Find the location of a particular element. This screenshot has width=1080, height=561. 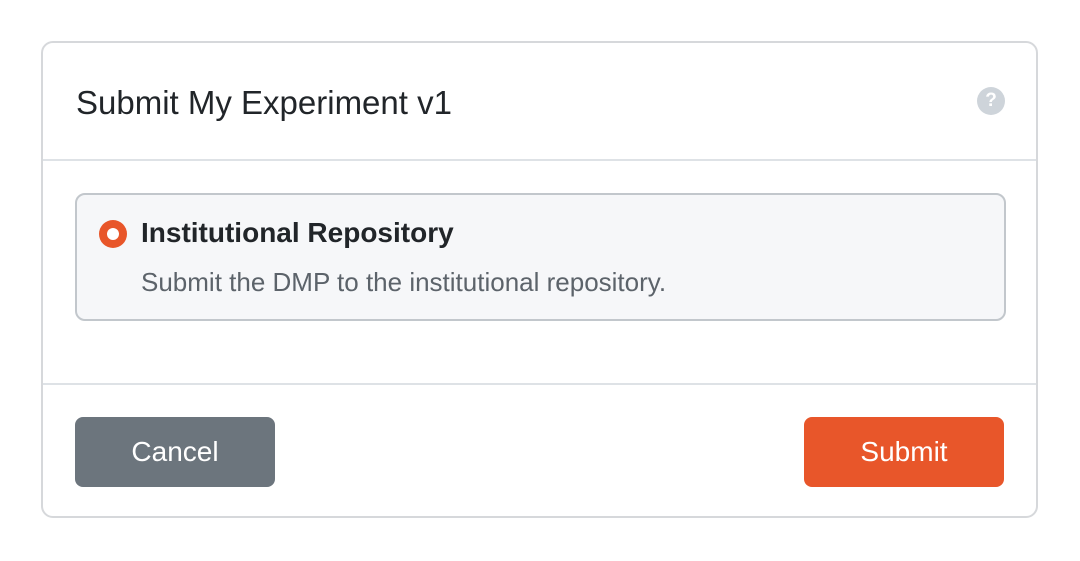

cancel-button: Cancel is located at coordinates (175, 452).